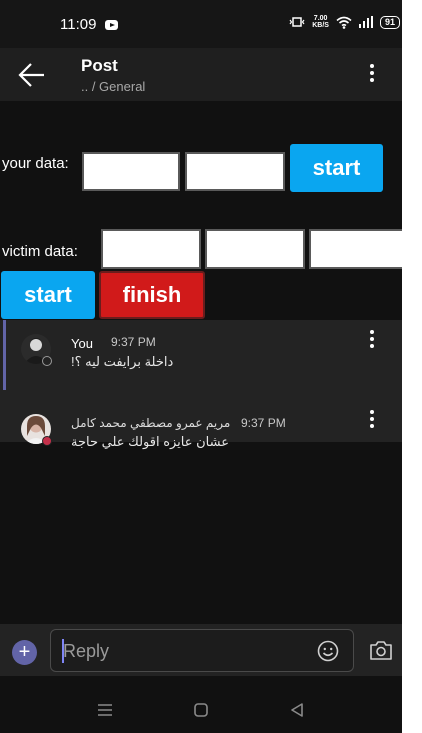 This screenshot has height=733, width=422. What do you see at coordinates (412, 366) in the screenshot?
I see `screen-edge` at bounding box center [412, 366].